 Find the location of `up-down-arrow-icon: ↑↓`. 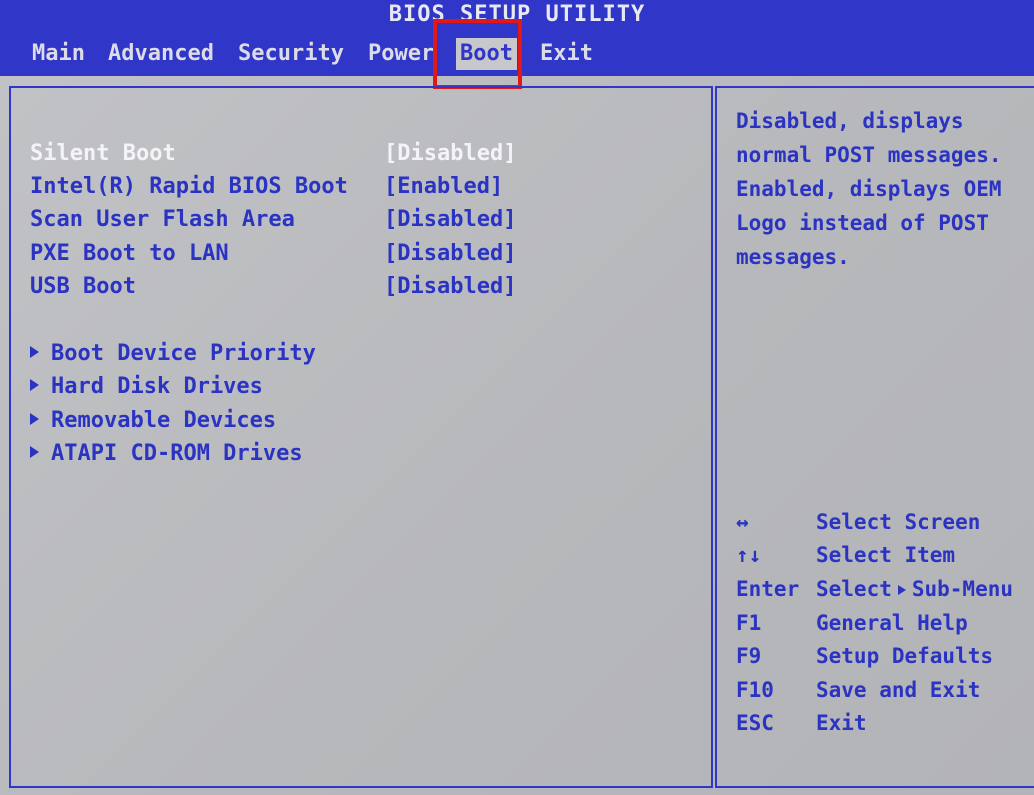

up-down-arrow-icon: ↑↓ is located at coordinates (749, 555).